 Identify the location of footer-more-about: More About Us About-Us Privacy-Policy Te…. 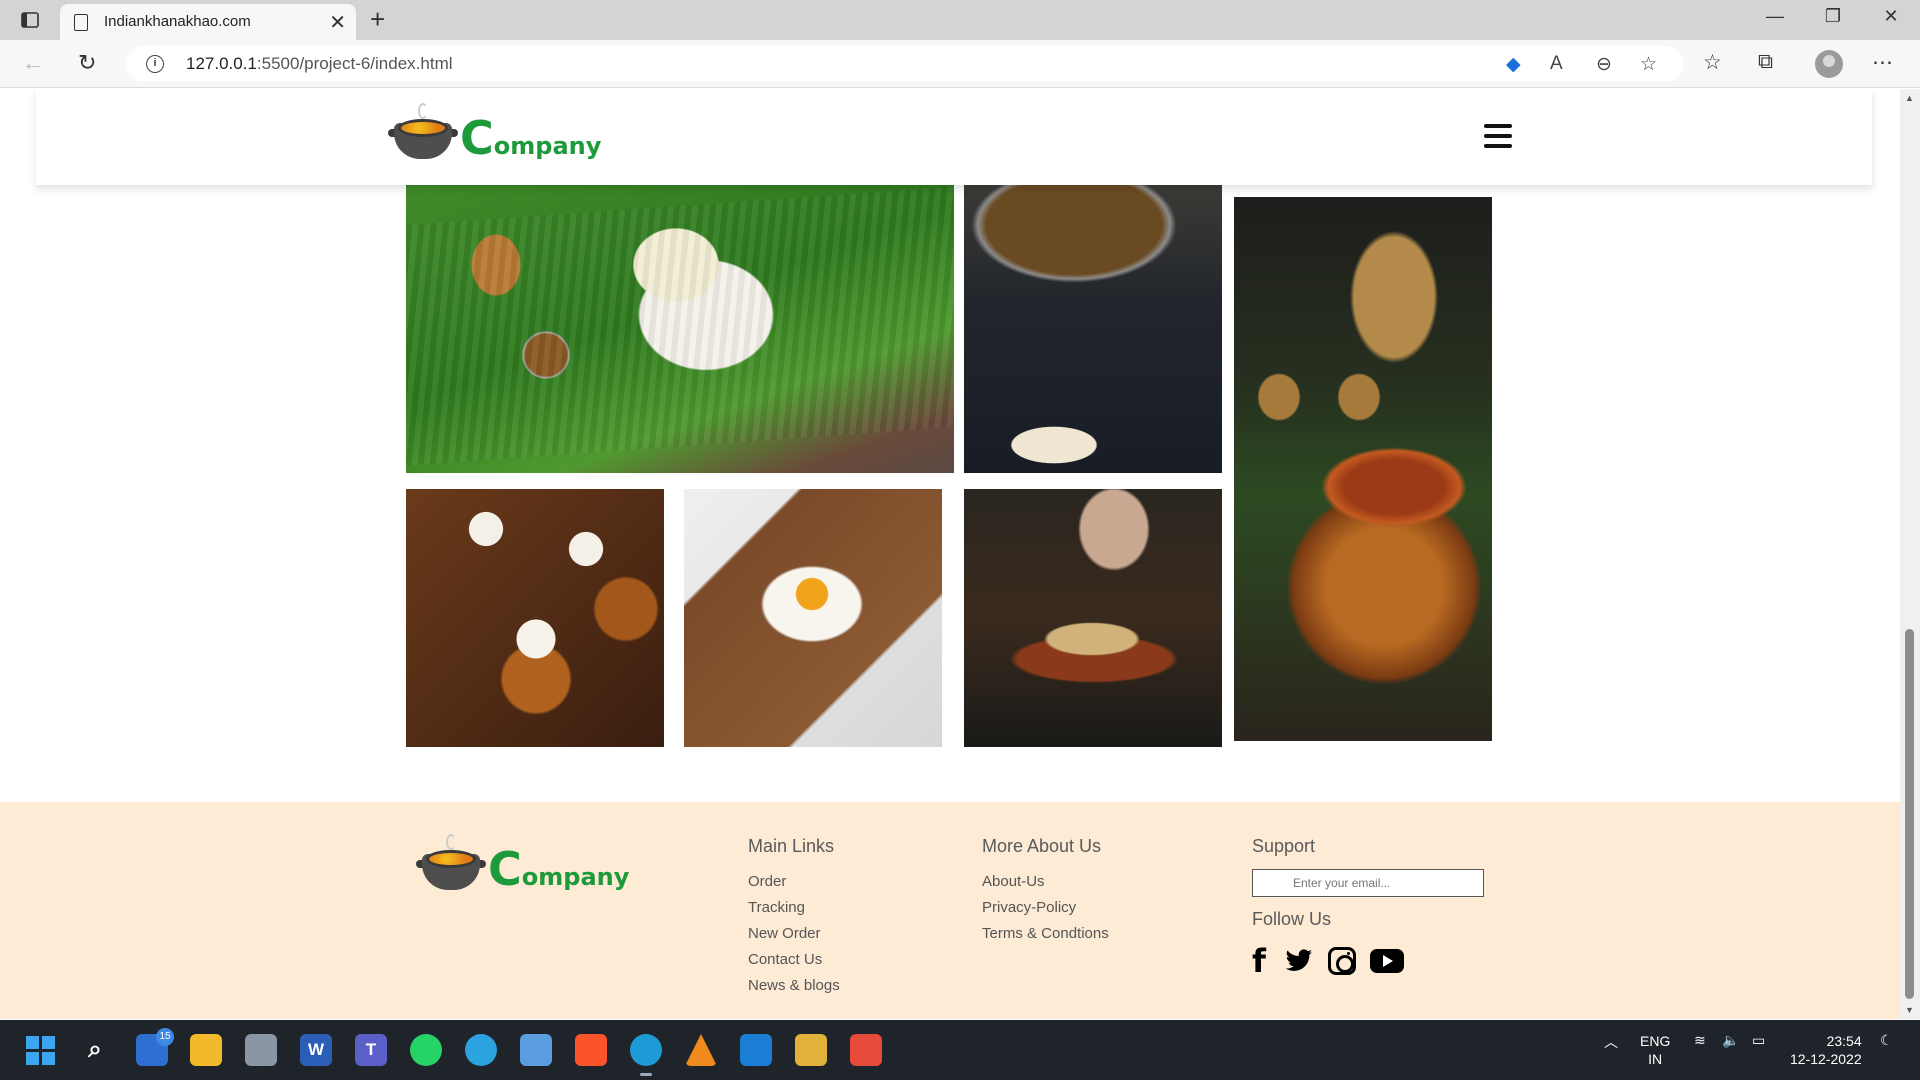
(1045, 891).